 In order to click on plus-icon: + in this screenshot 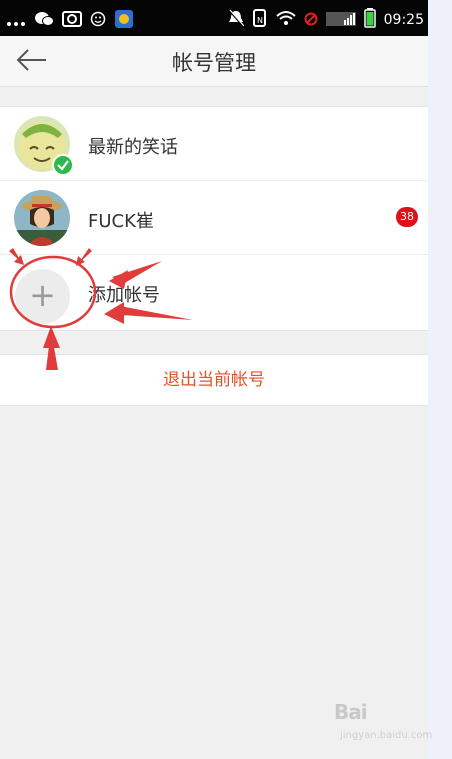, I will do `click(42, 296)`.